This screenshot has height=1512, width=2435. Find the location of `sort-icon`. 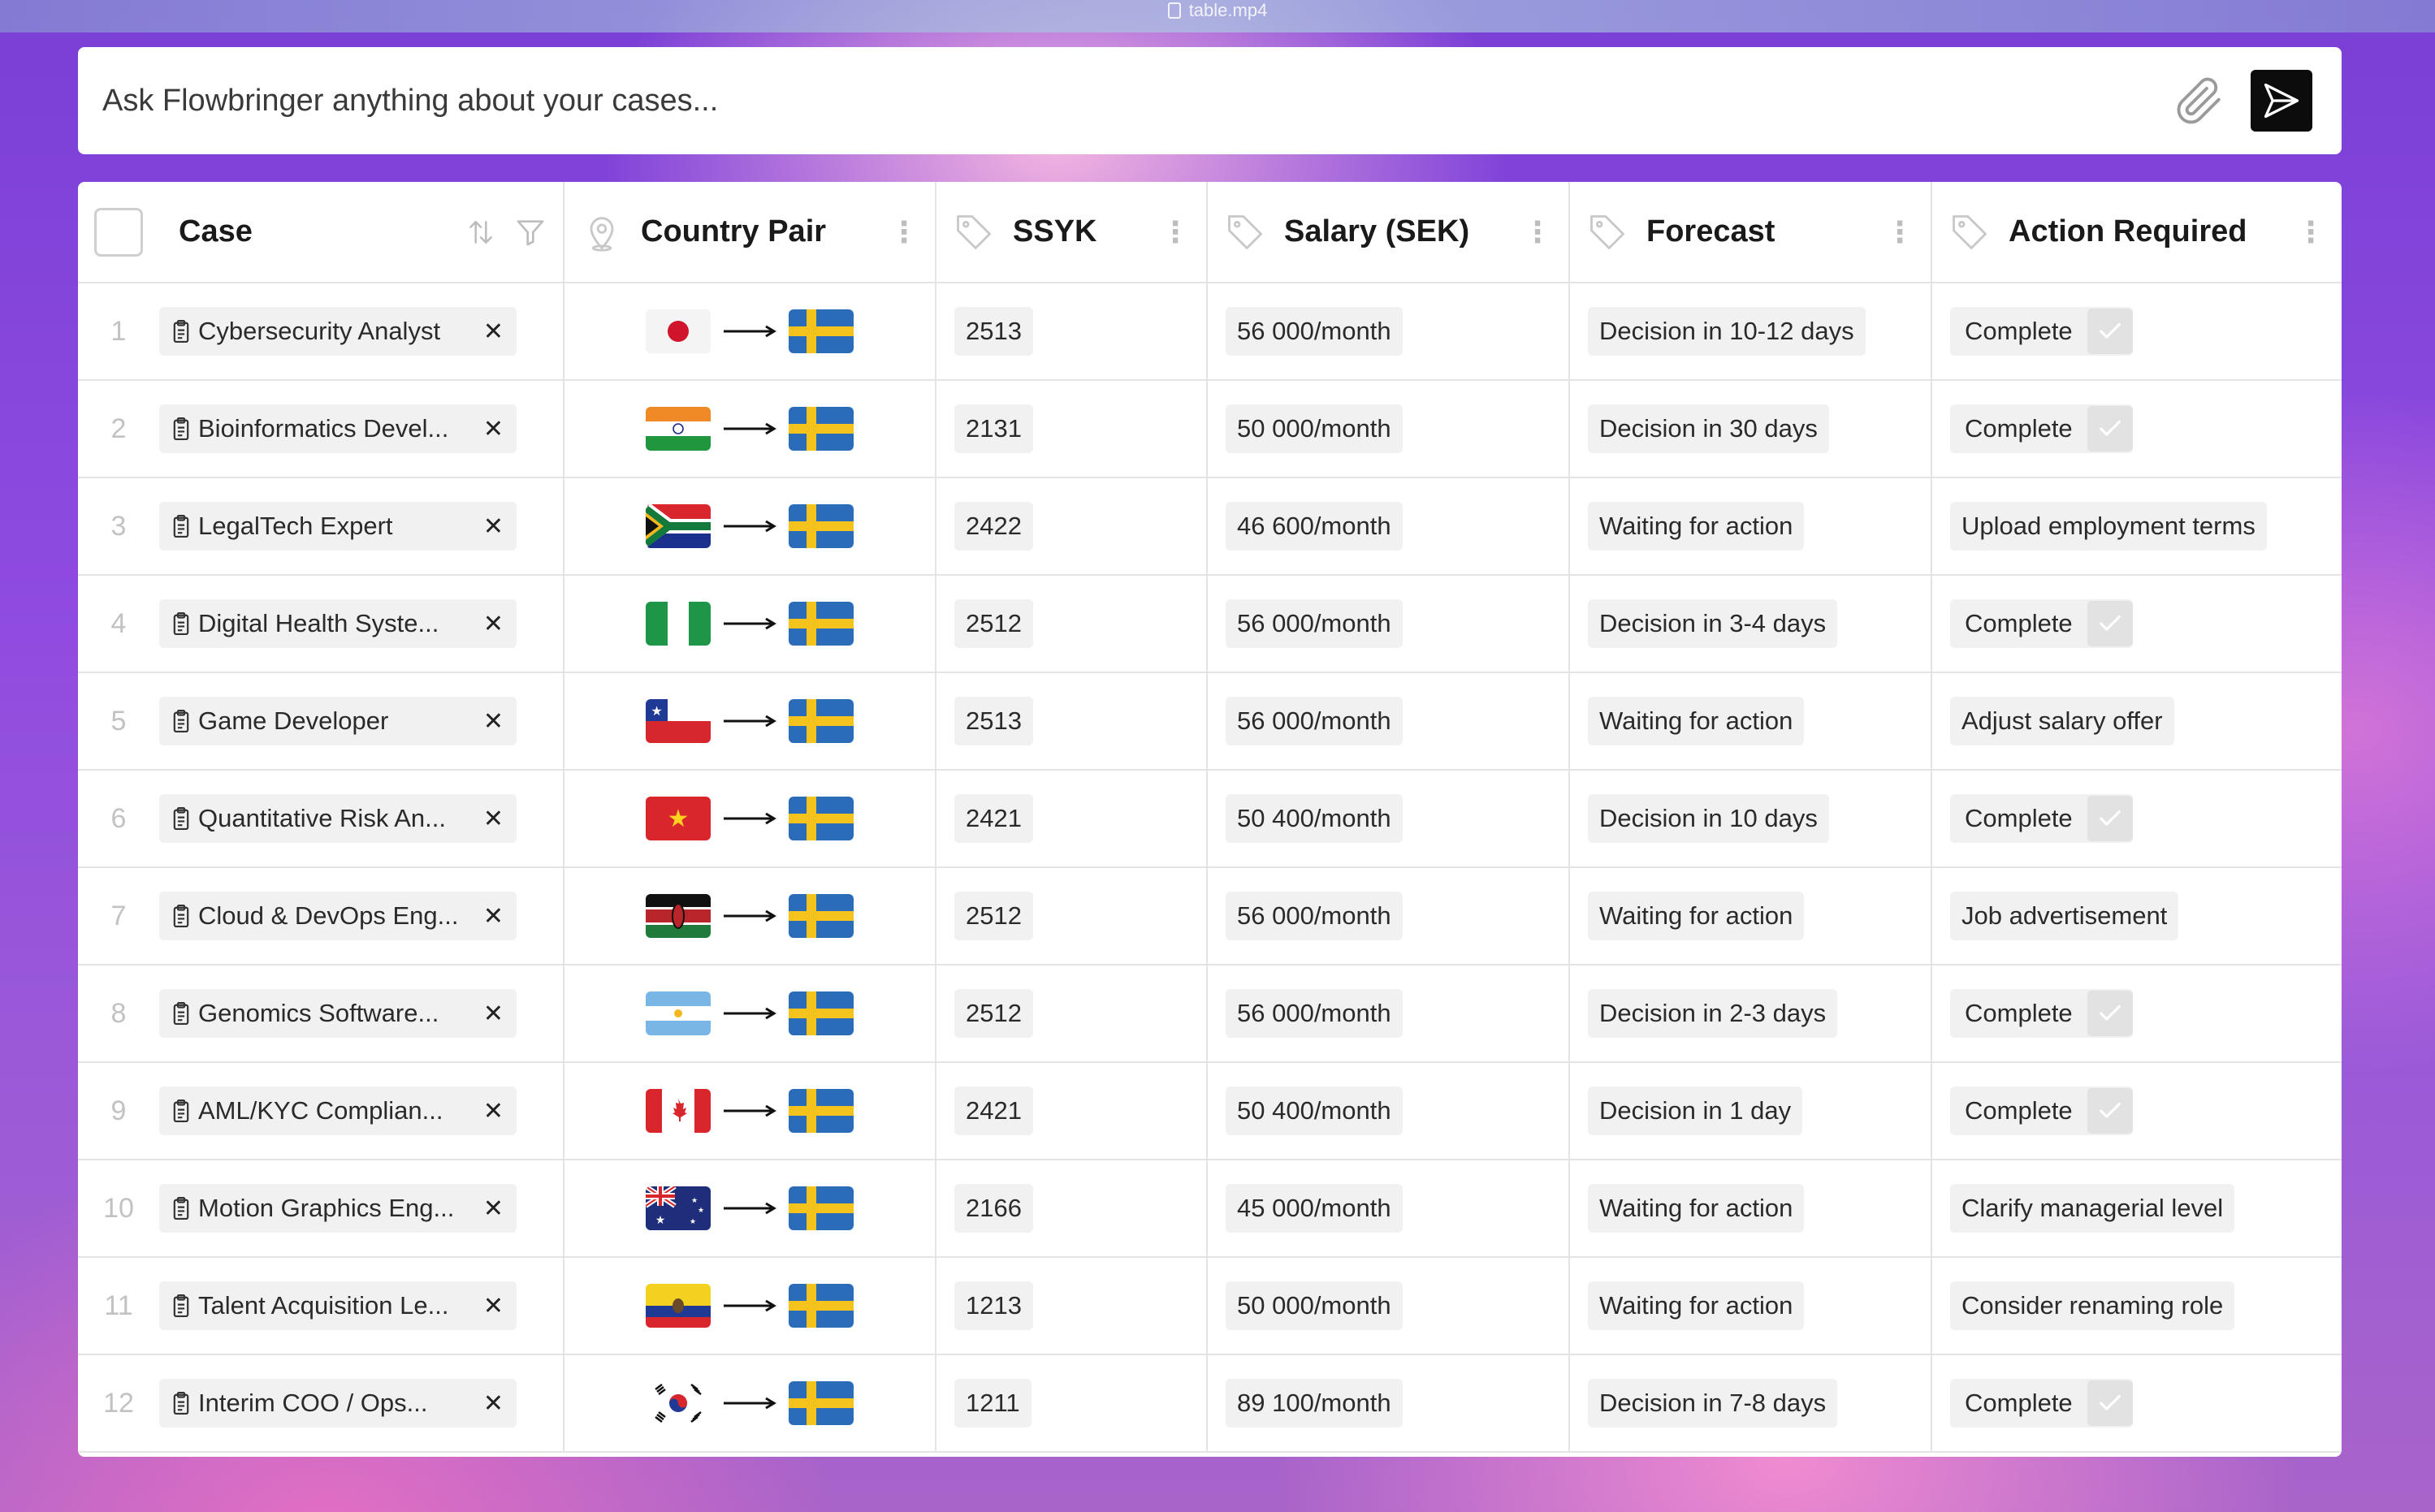

sort-icon is located at coordinates (480, 232).